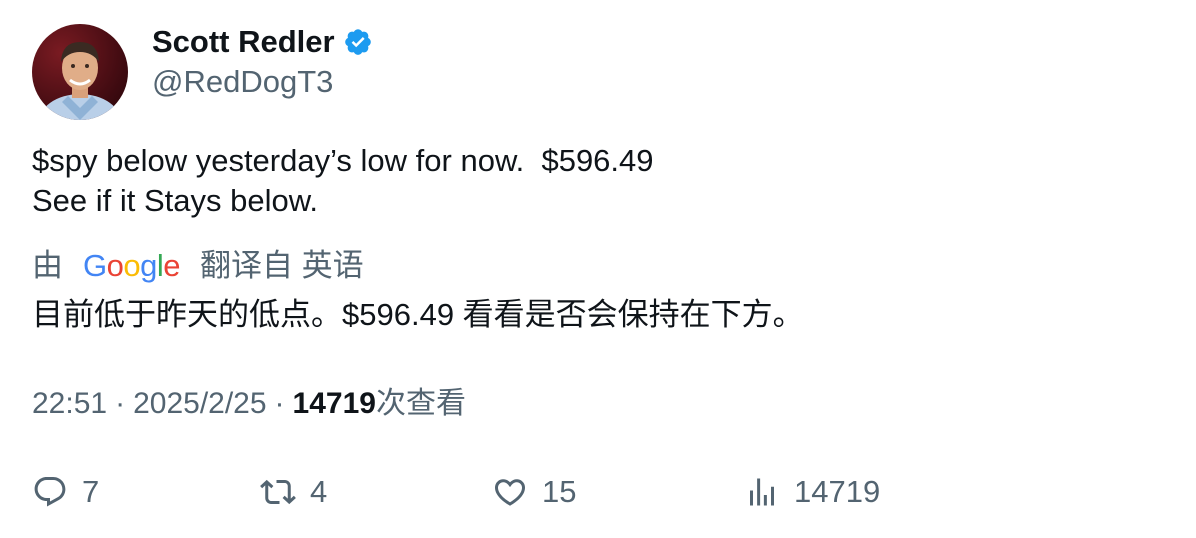 This screenshot has height=538, width=1196. Describe the element at coordinates (242, 82) in the screenshot. I see `author-handle: @RedDogT3` at that location.